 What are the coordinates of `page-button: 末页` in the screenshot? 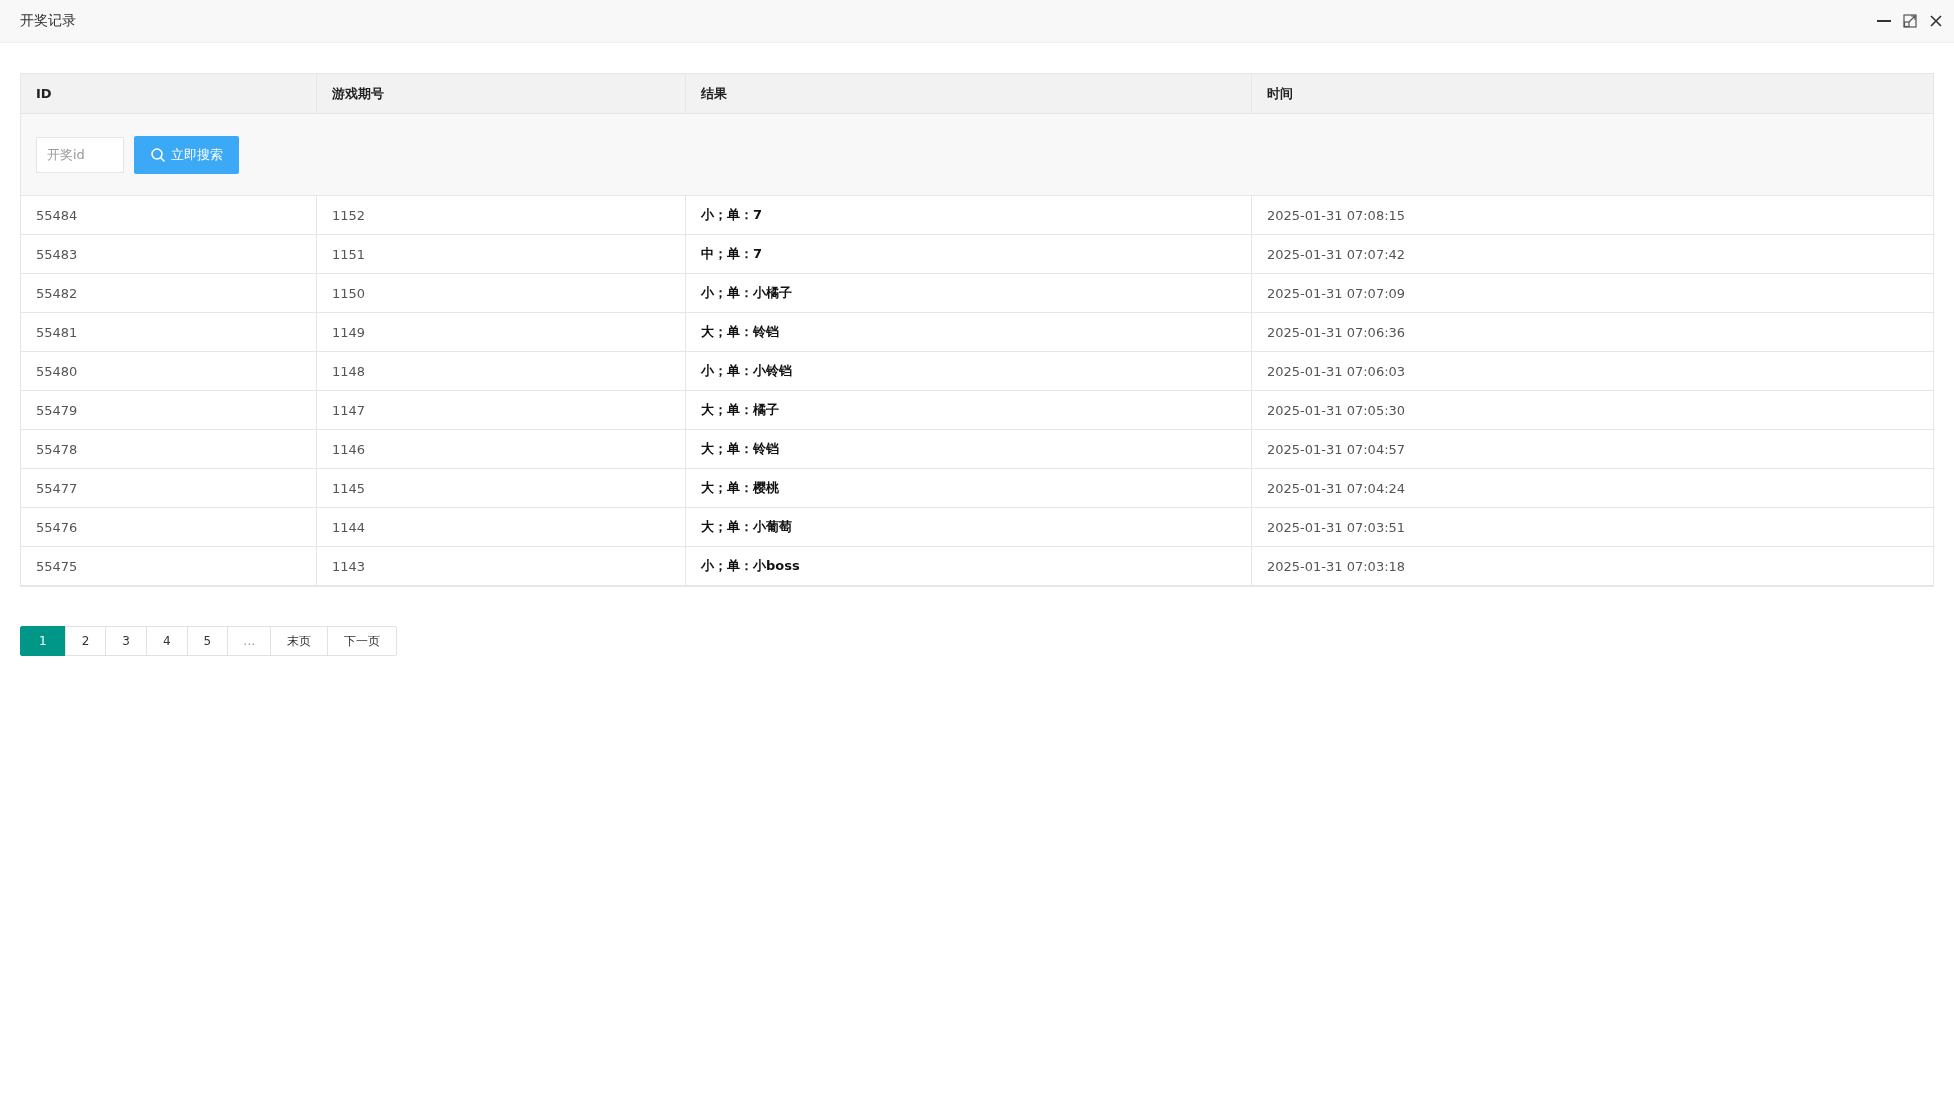 It's located at (299, 641).